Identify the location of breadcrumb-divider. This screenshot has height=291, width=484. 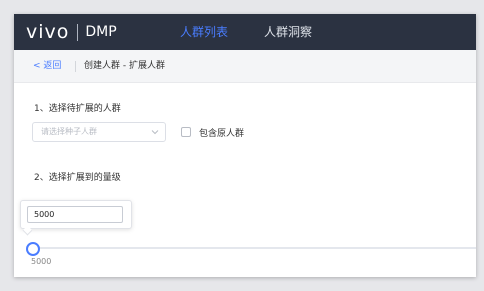
(75, 66).